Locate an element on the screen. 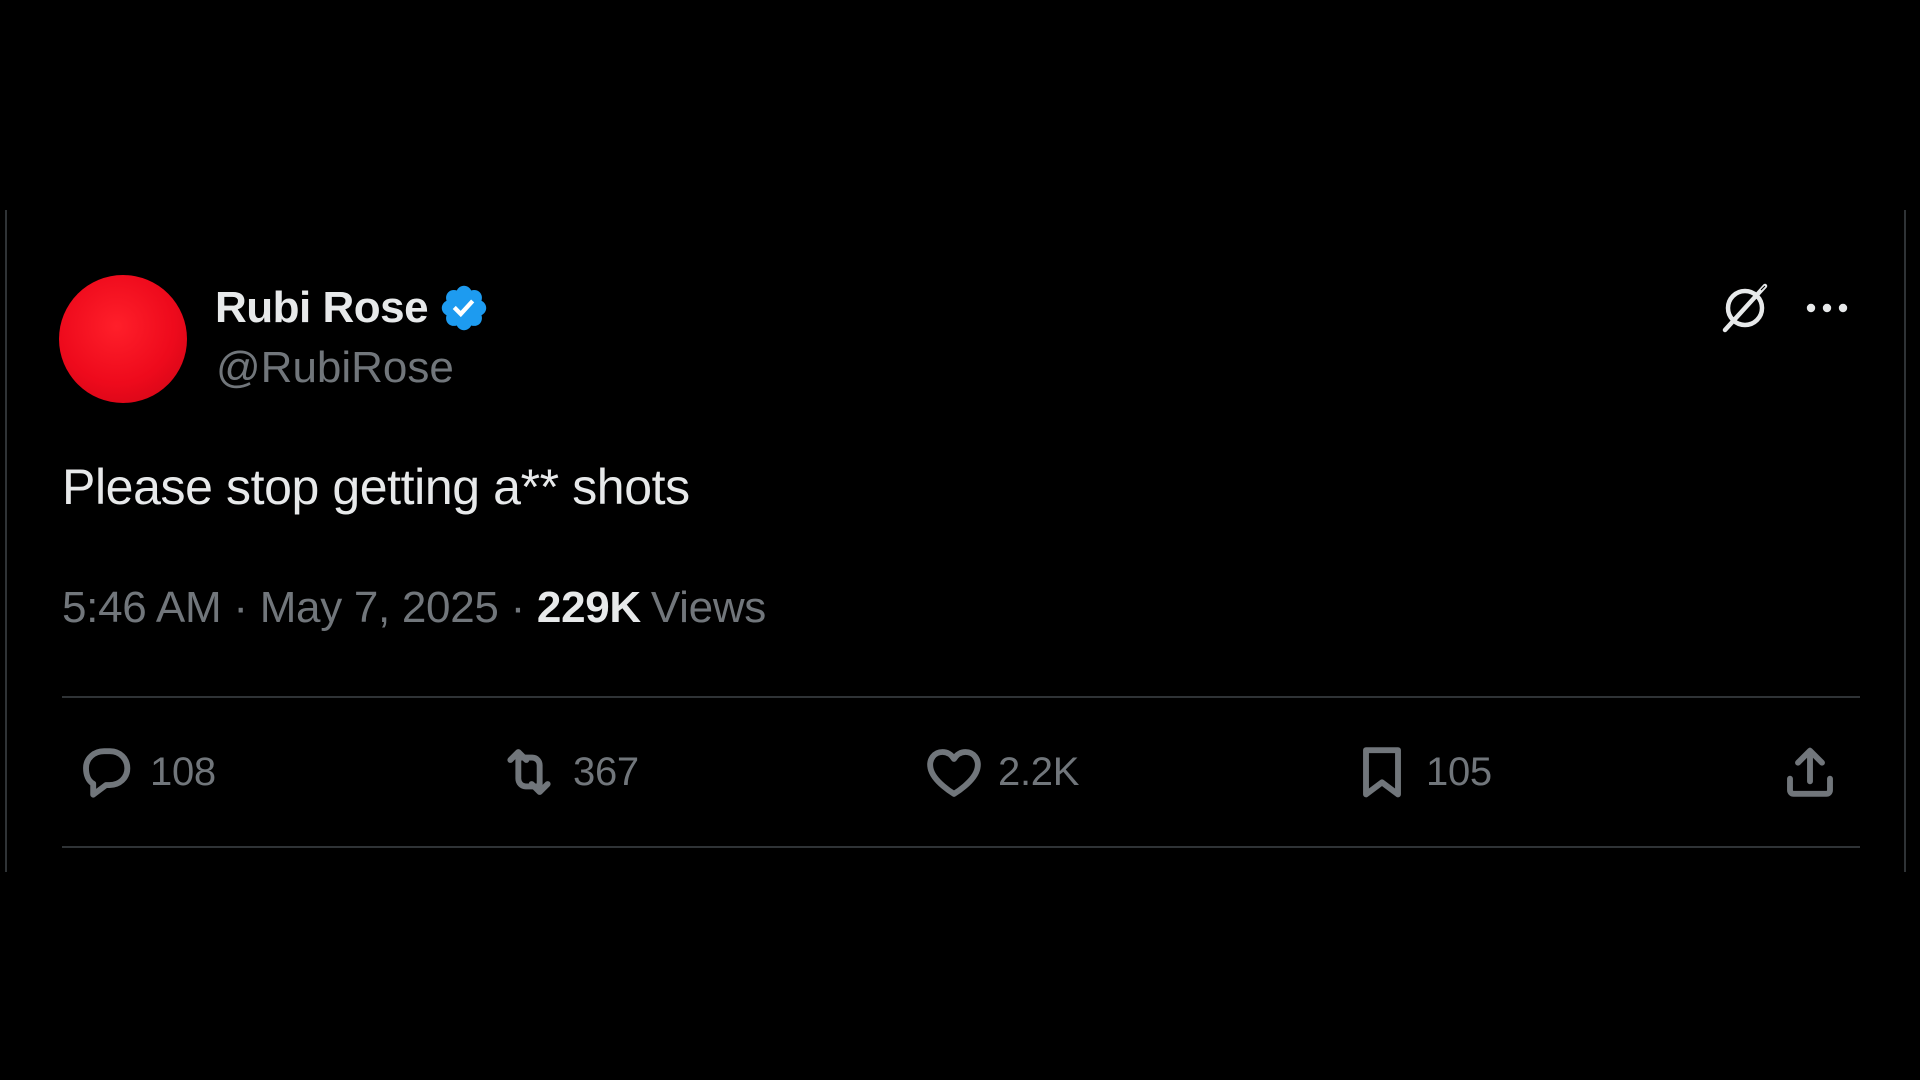 The width and height of the screenshot is (1920, 1080). author-name-row: Rubi Rose is located at coordinates (352, 308).